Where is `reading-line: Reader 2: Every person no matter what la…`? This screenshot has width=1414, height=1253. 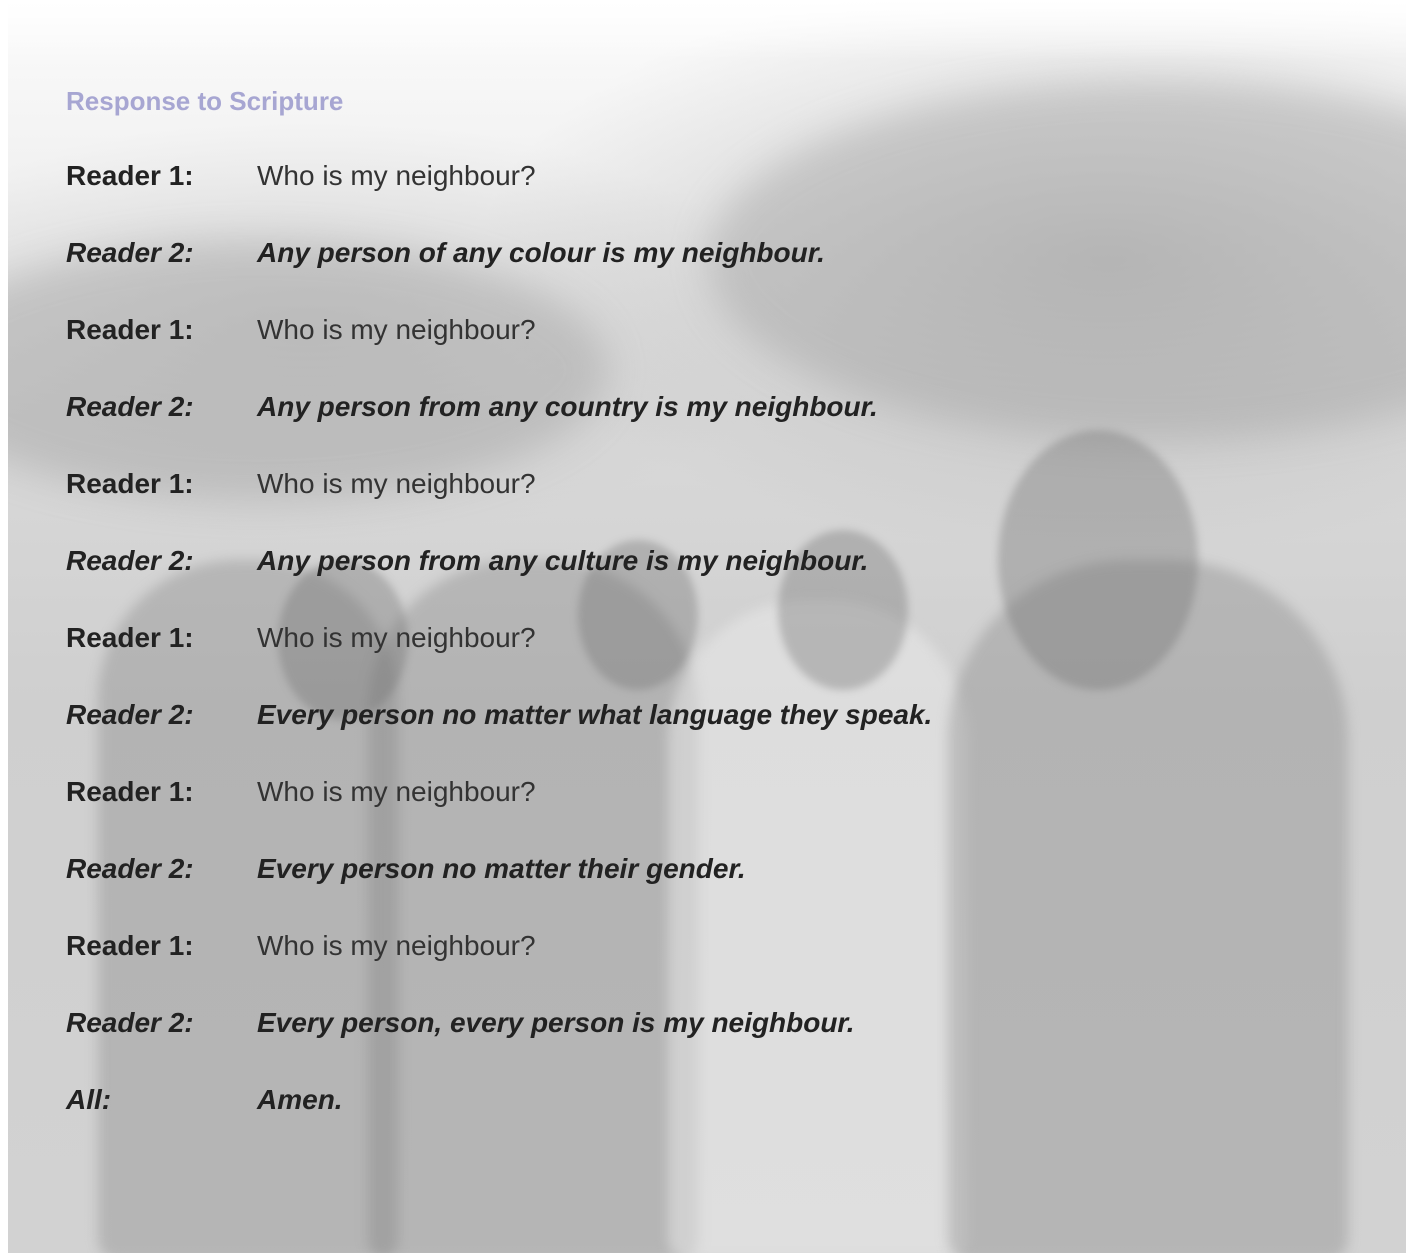
reading-line: Reader 2: Every person no matter what la… is located at coordinates (499, 737).